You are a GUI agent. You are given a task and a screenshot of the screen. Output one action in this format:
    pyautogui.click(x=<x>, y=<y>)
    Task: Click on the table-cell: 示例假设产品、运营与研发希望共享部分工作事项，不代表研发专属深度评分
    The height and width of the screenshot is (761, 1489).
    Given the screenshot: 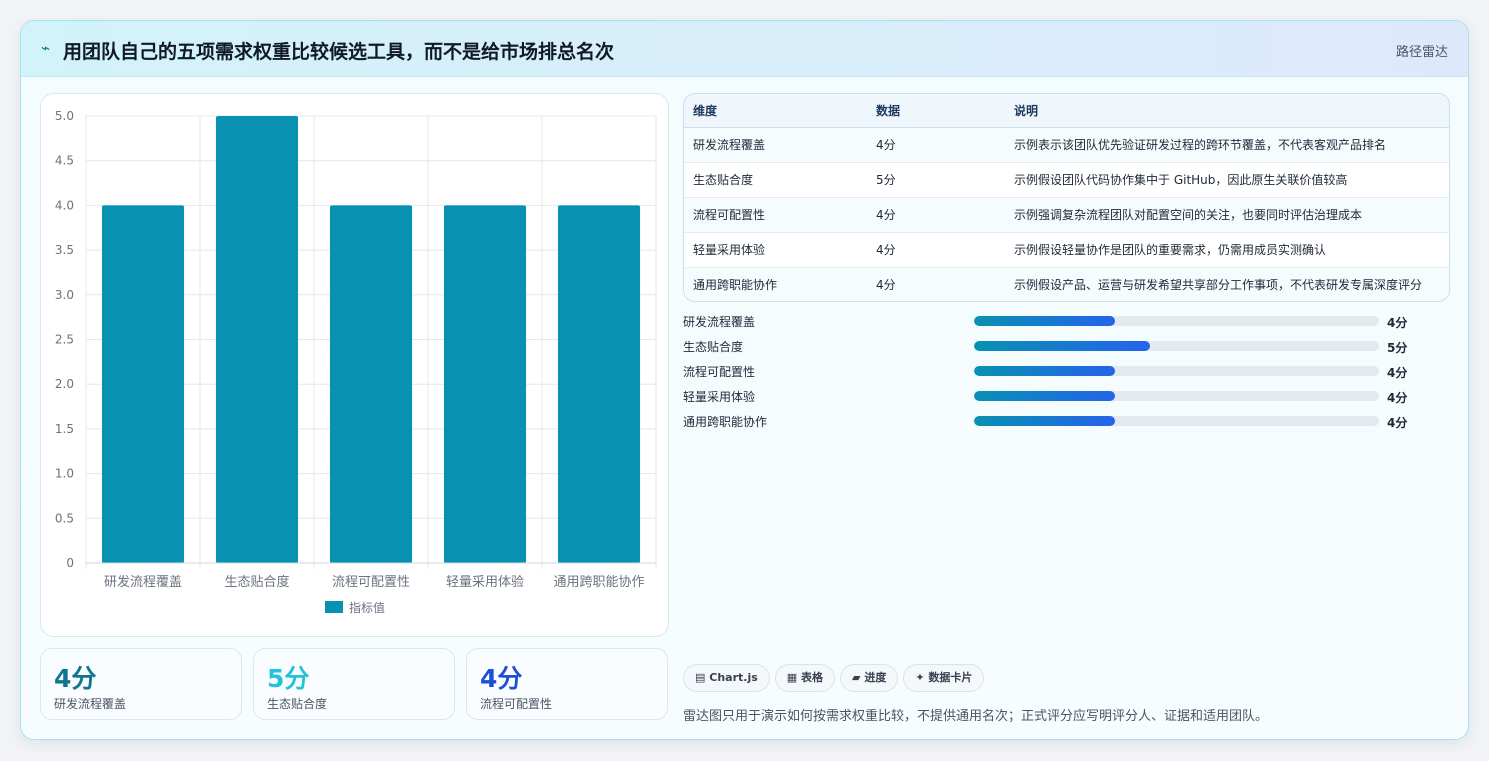 What is the action you would take?
    pyautogui.click(x=1227, y=284)
    